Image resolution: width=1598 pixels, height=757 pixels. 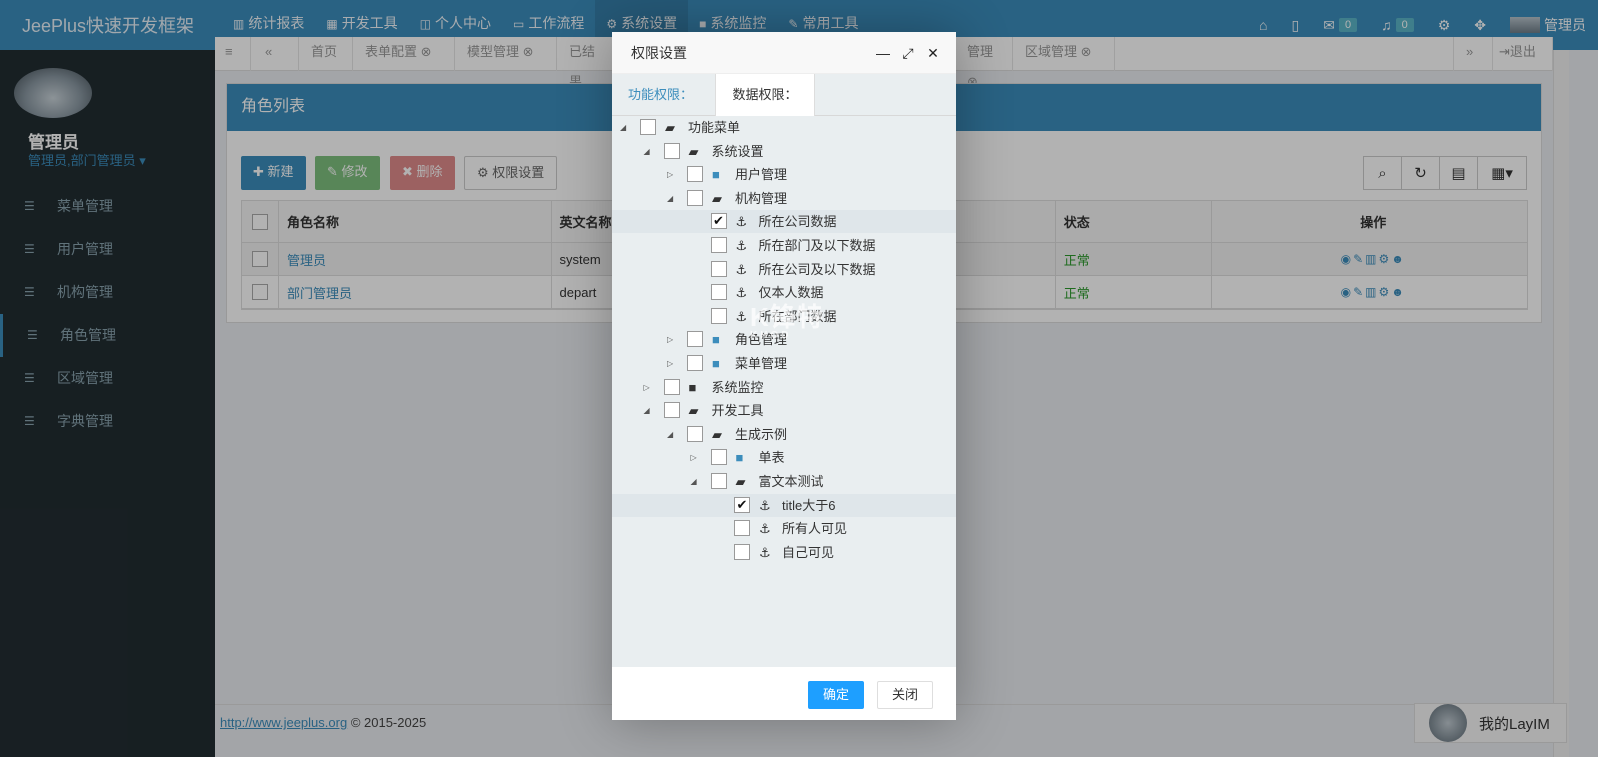 I want to click on tree-node: ▷ ■ 单表, so click(x=784, y=457).